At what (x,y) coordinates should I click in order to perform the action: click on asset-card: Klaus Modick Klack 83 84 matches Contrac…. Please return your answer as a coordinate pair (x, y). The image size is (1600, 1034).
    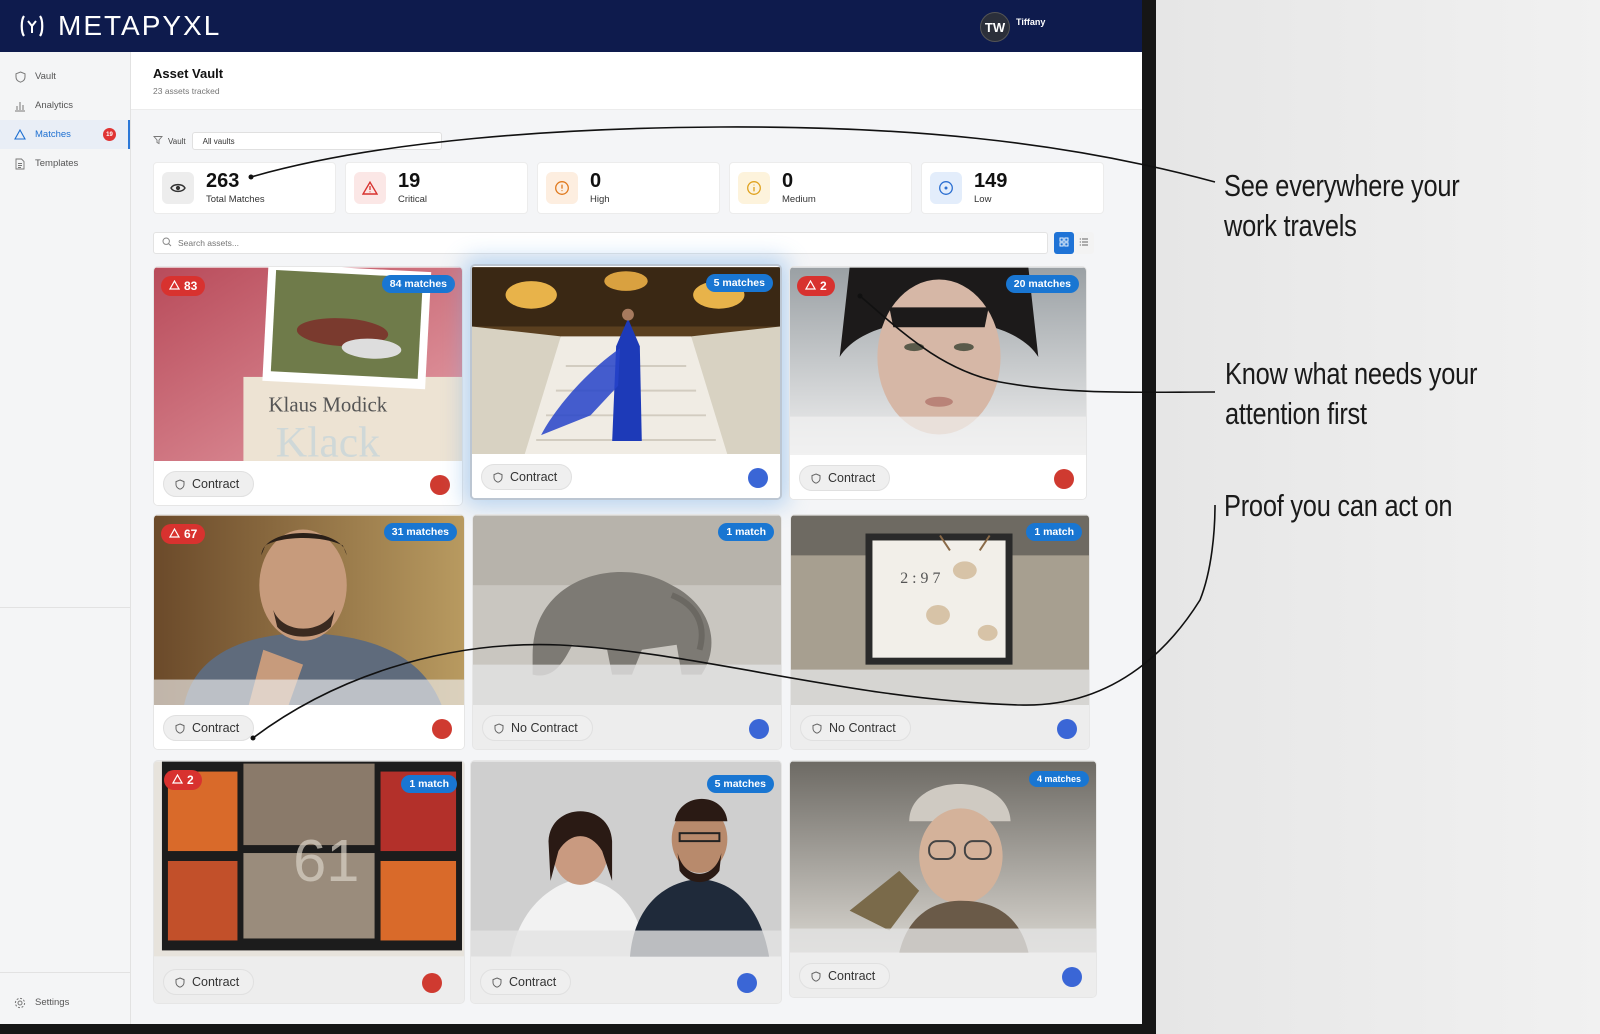
    Looking at the image, I should click on (308, 386).